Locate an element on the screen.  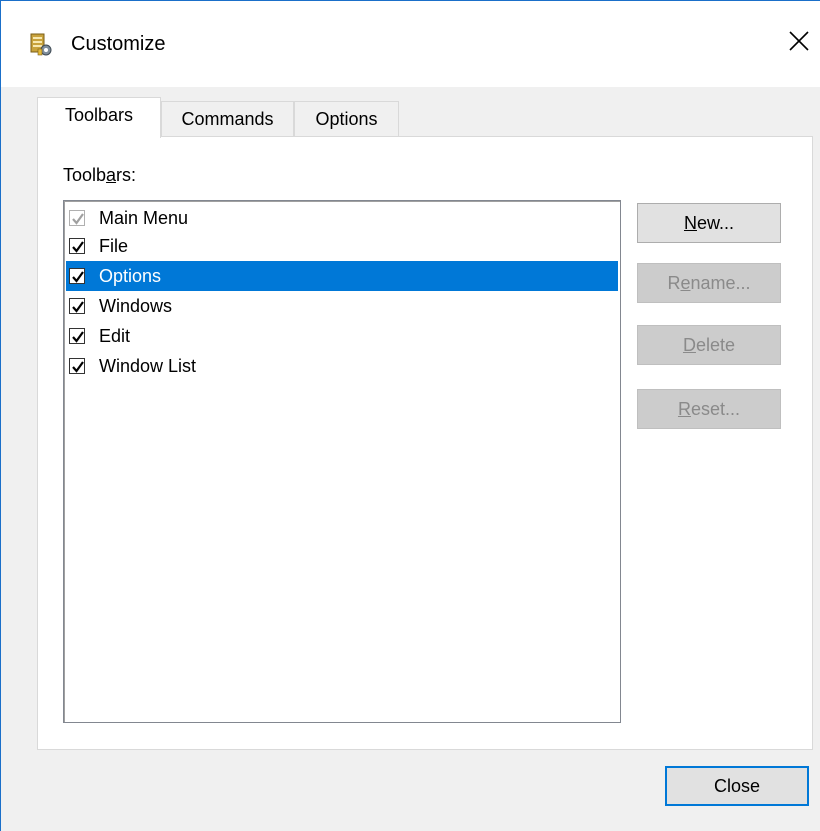
window-title: Customize is located at coordinates (118, 44).